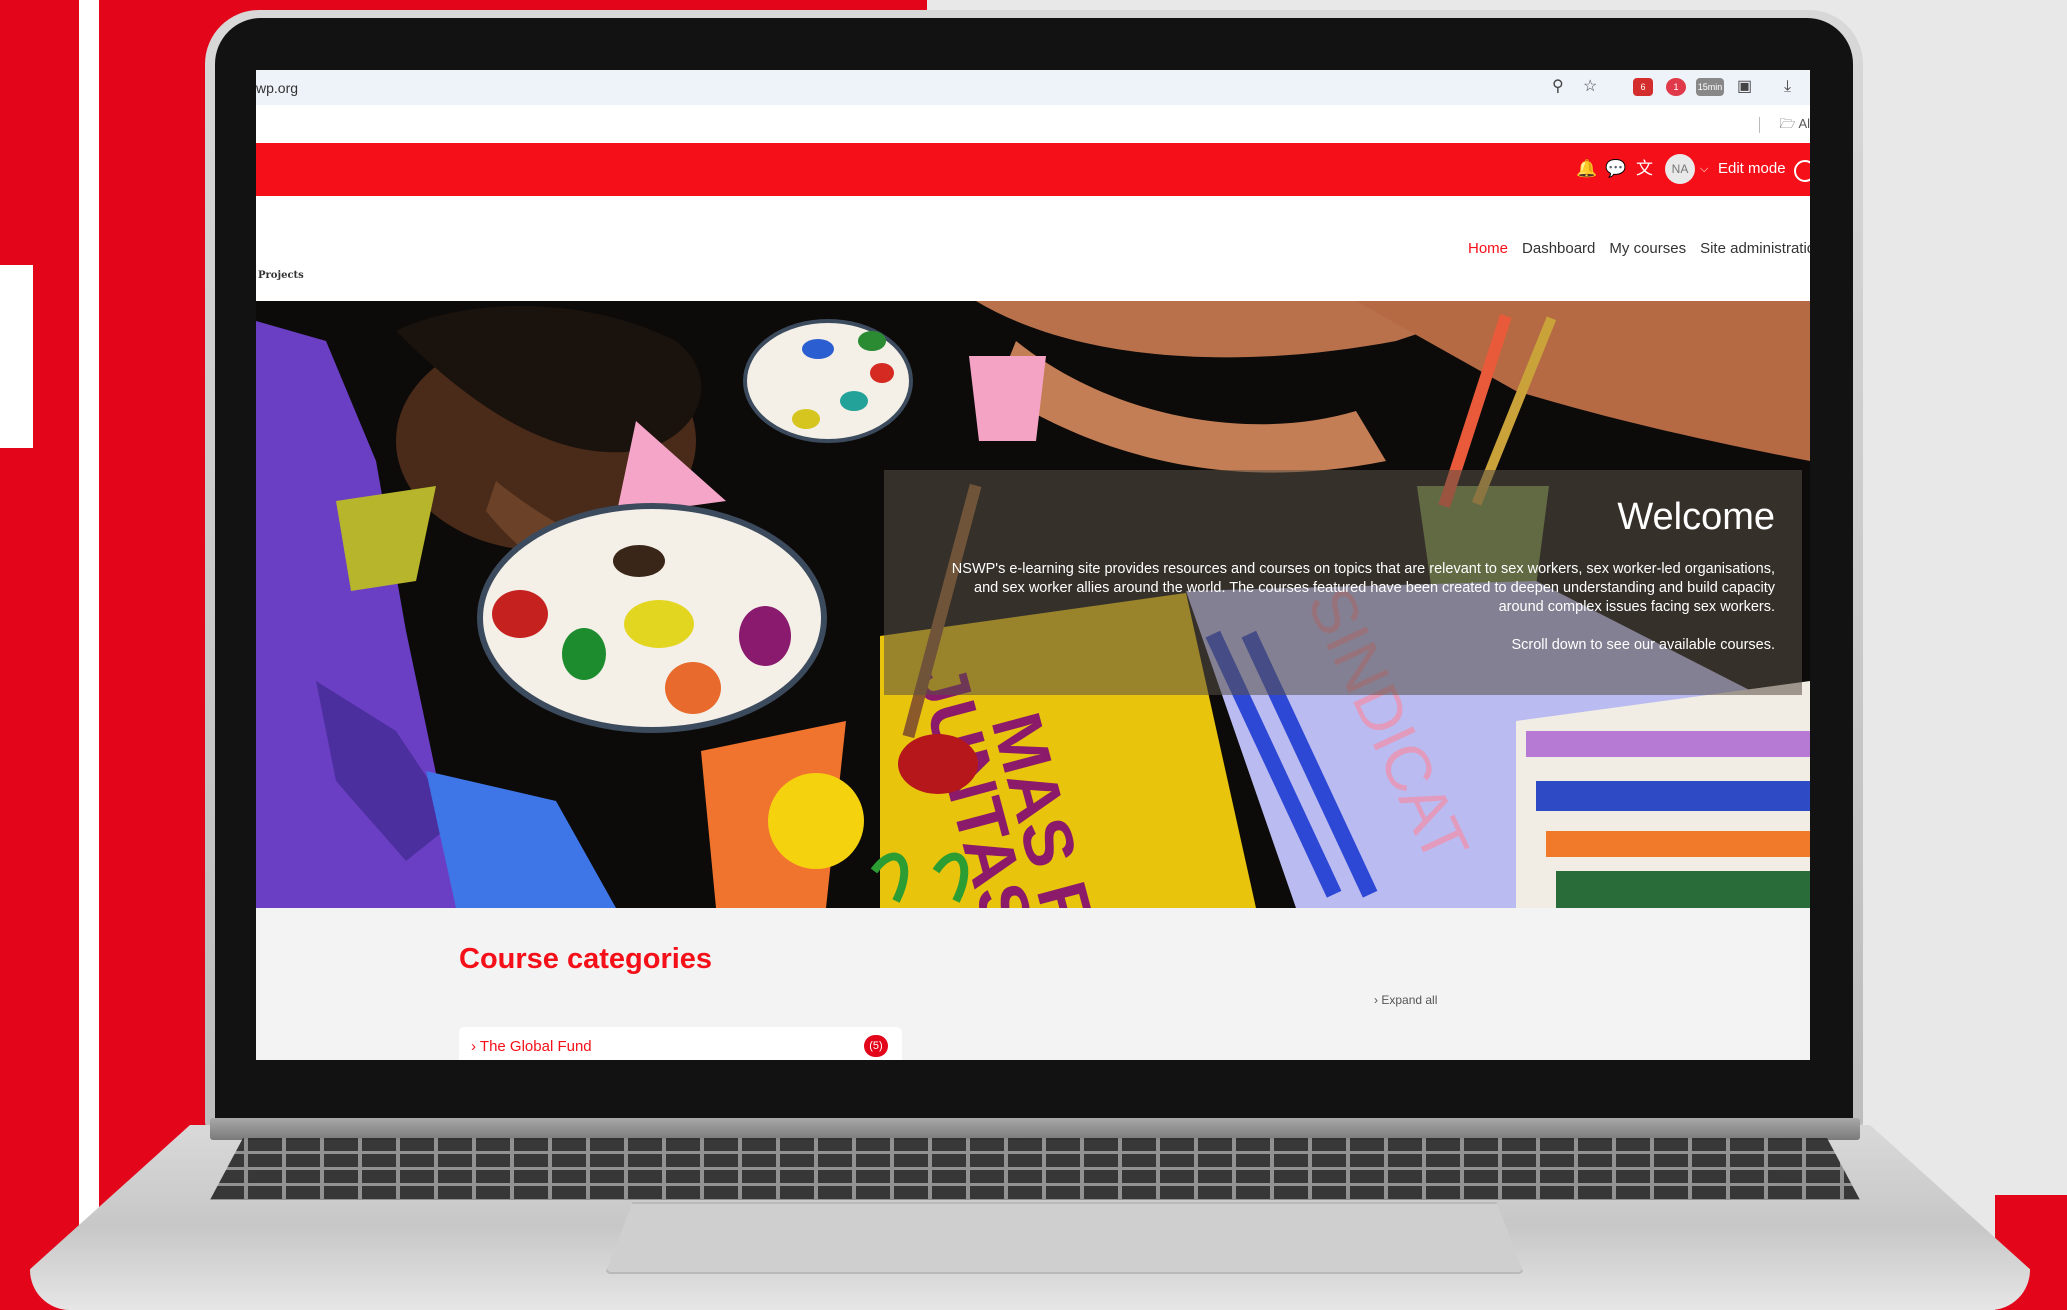  What do you see at coordinates (277, 88) in the screenshot?
I see `url-text: wp.org` at bounding box center [277, 88].